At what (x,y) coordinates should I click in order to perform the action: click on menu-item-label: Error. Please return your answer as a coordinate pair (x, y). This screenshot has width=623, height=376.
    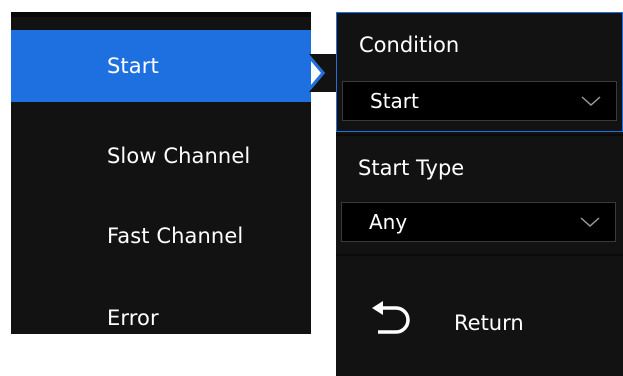
    Looking at the image, I should click on (133, 318).